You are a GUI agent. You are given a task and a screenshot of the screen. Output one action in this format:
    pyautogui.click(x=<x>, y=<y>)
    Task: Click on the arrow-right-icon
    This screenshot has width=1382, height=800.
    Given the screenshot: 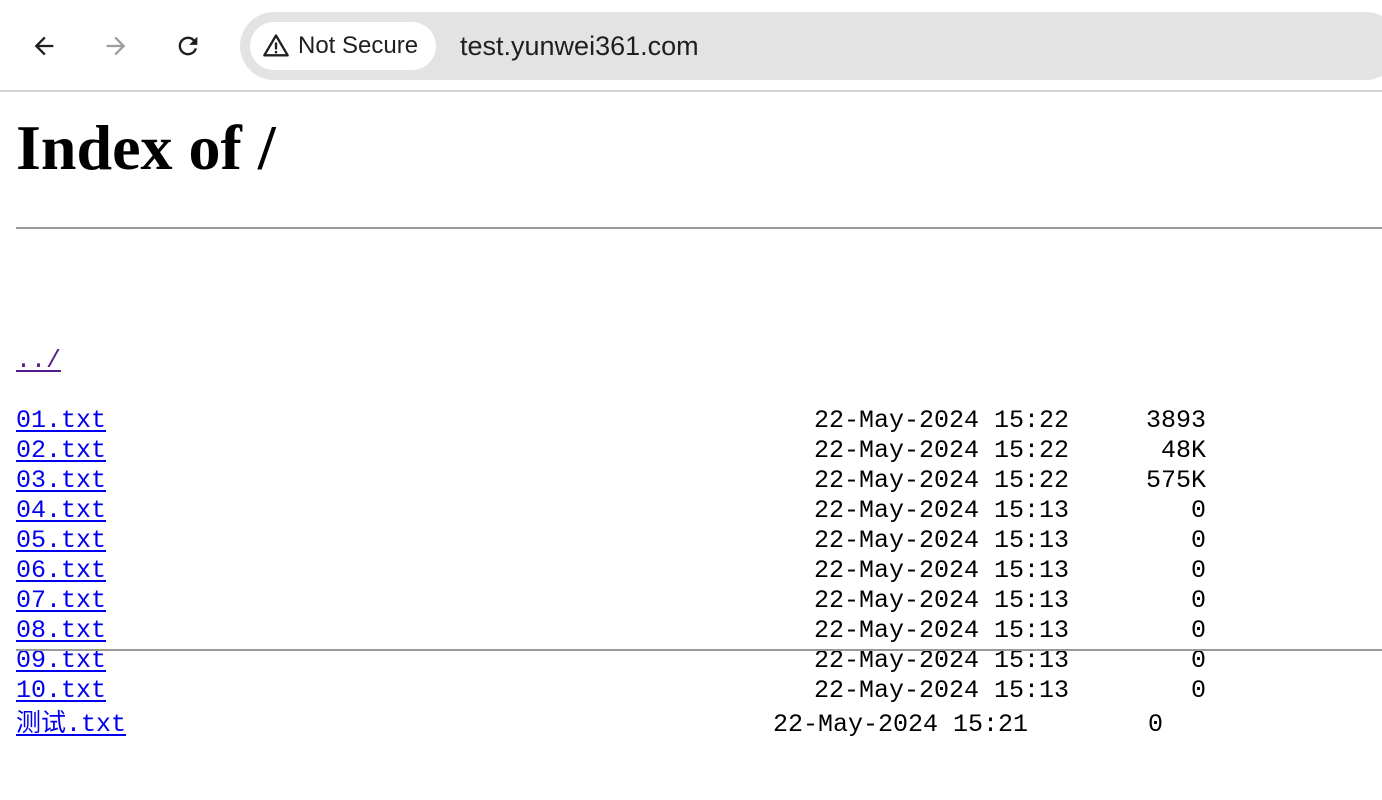 What is the action you would take?
    pyautogui.click(x=116, y=46)
    